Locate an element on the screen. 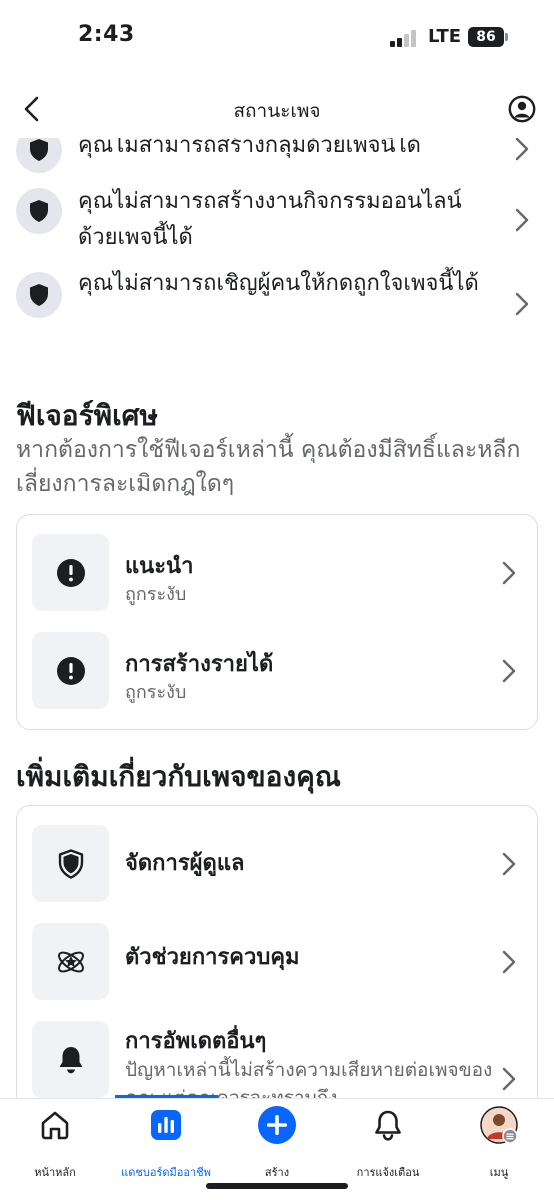 This screenshot has width=554, height=1200. home-indicator is located at coordinates (277, 1186).